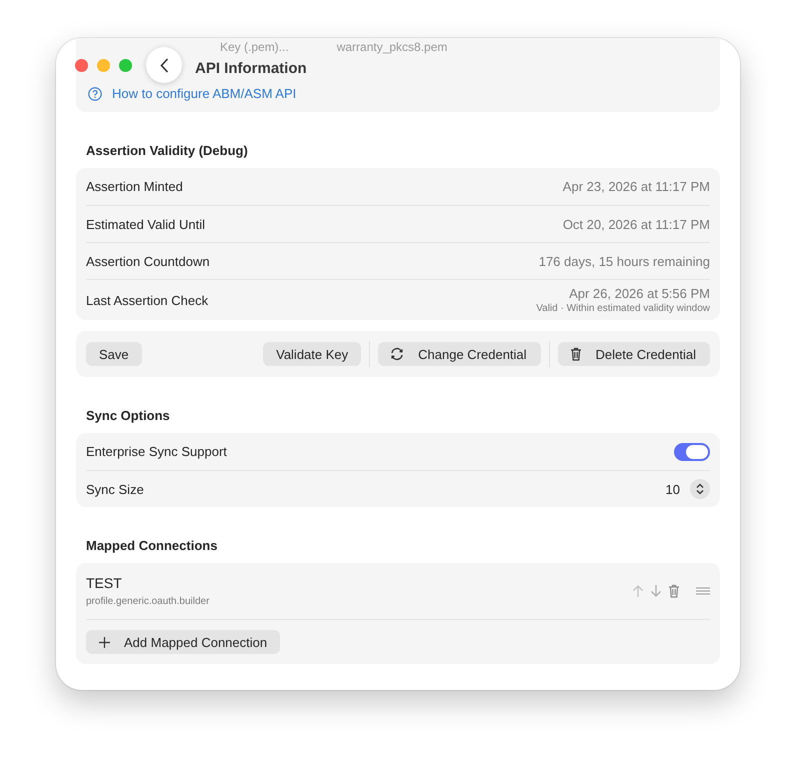 The image size is (796, 764). I want to click on add-connection-button: Add Mapped Connection, so click(183, 642).